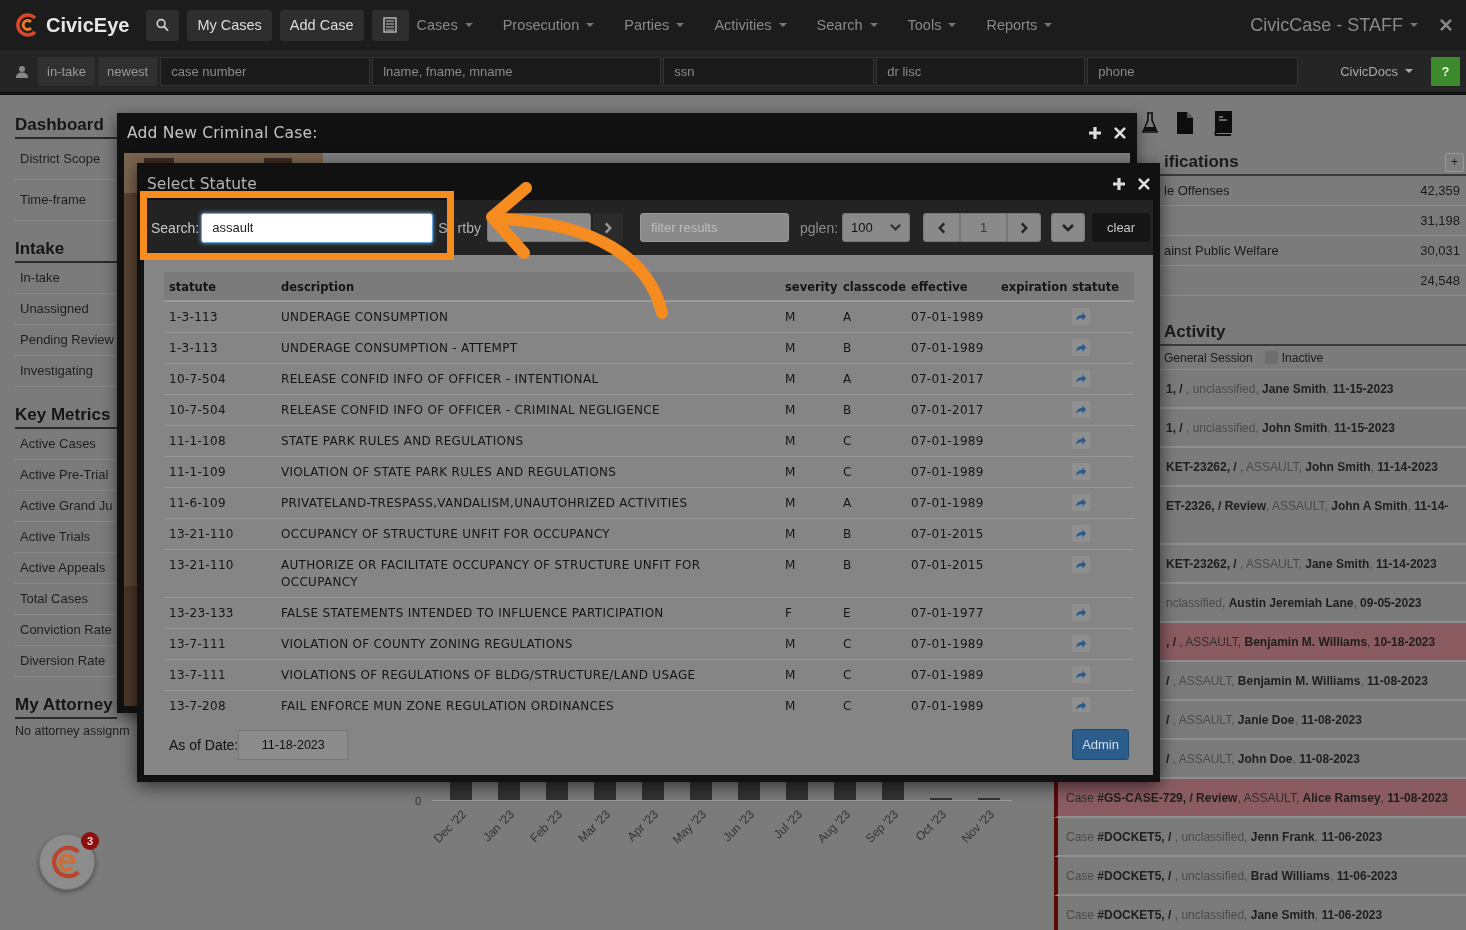 The height and width of the screenshot is (930, 1466). I want to click on help-button: ?, so click(1445, 71).